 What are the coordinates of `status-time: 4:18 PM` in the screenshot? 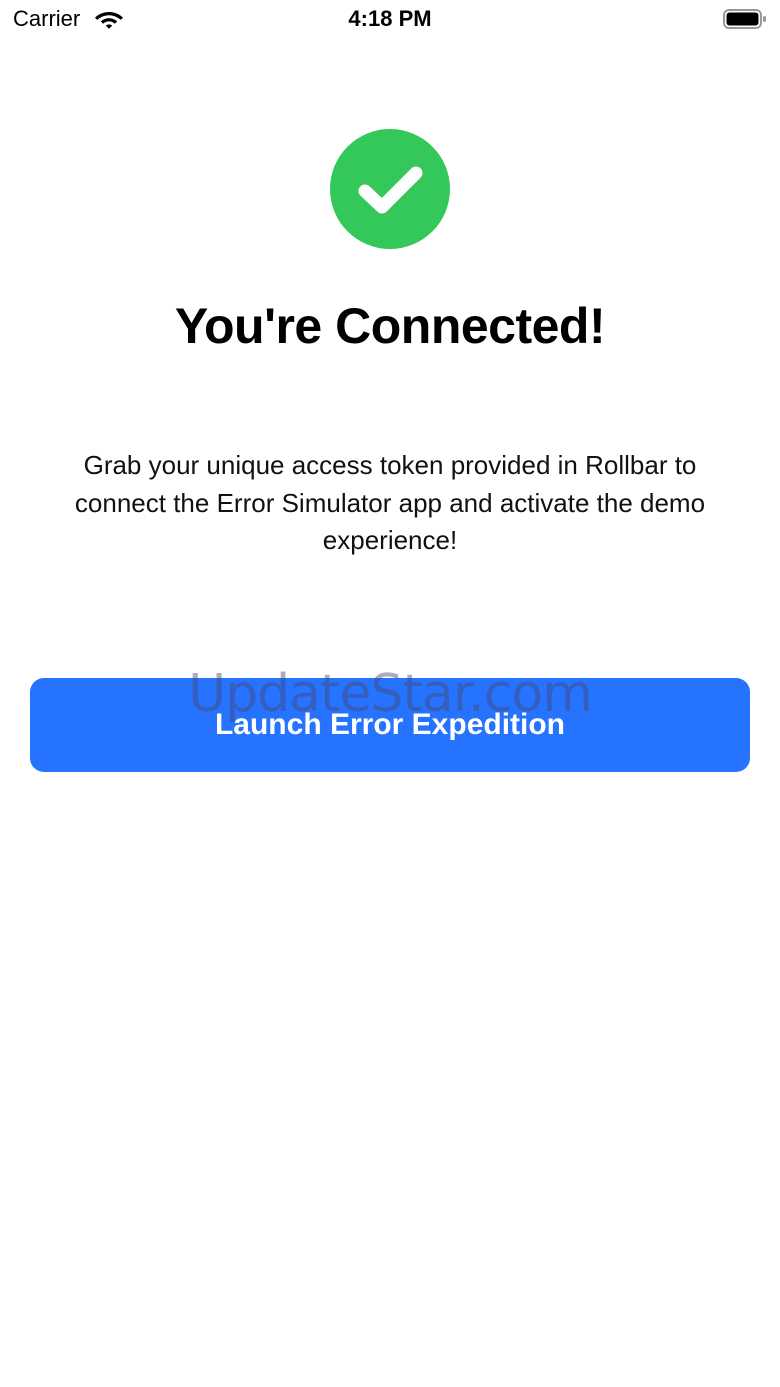 It's located at (390, 18).